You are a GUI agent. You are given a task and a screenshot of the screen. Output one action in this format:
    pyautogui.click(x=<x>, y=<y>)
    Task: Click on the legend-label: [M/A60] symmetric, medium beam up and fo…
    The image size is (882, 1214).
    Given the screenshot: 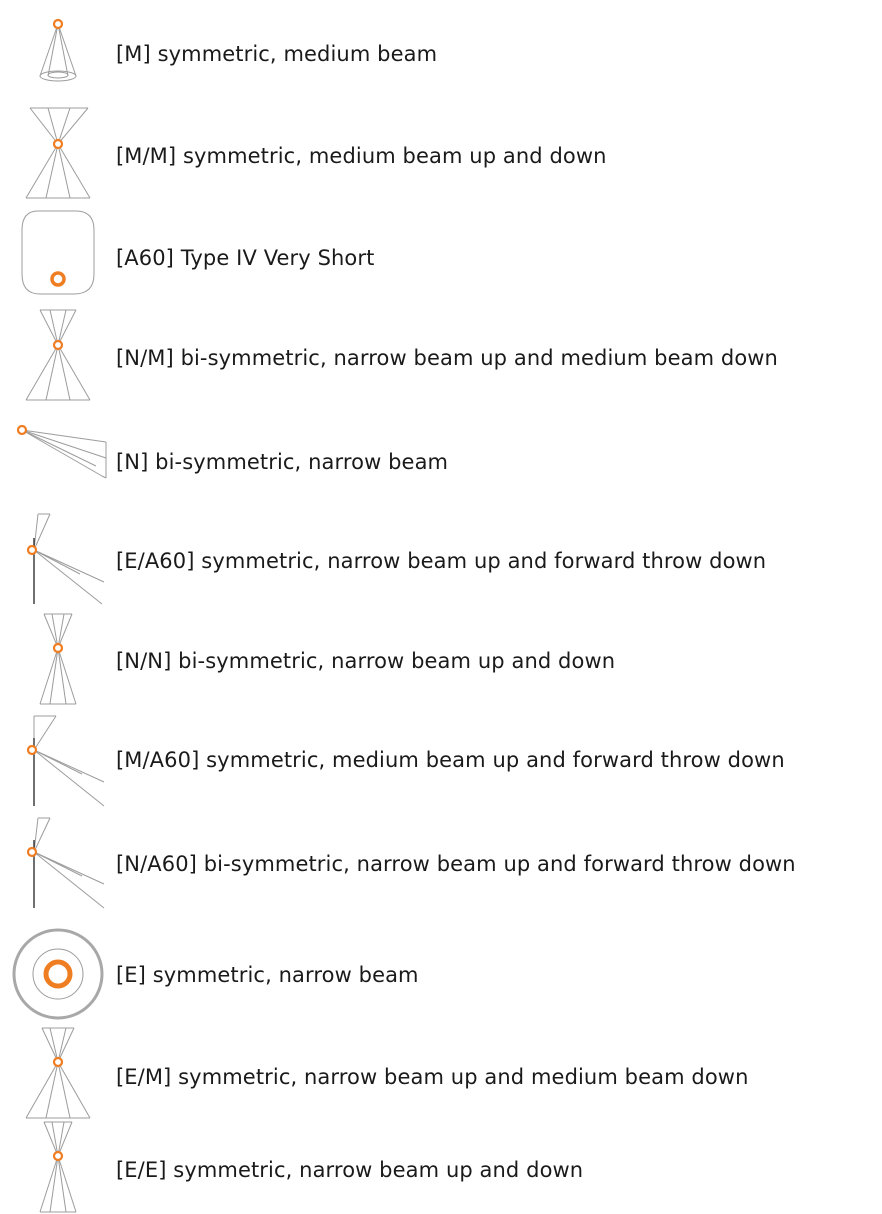 What is the action you would take?
    pyautogui.click(x=450, y=760)
    